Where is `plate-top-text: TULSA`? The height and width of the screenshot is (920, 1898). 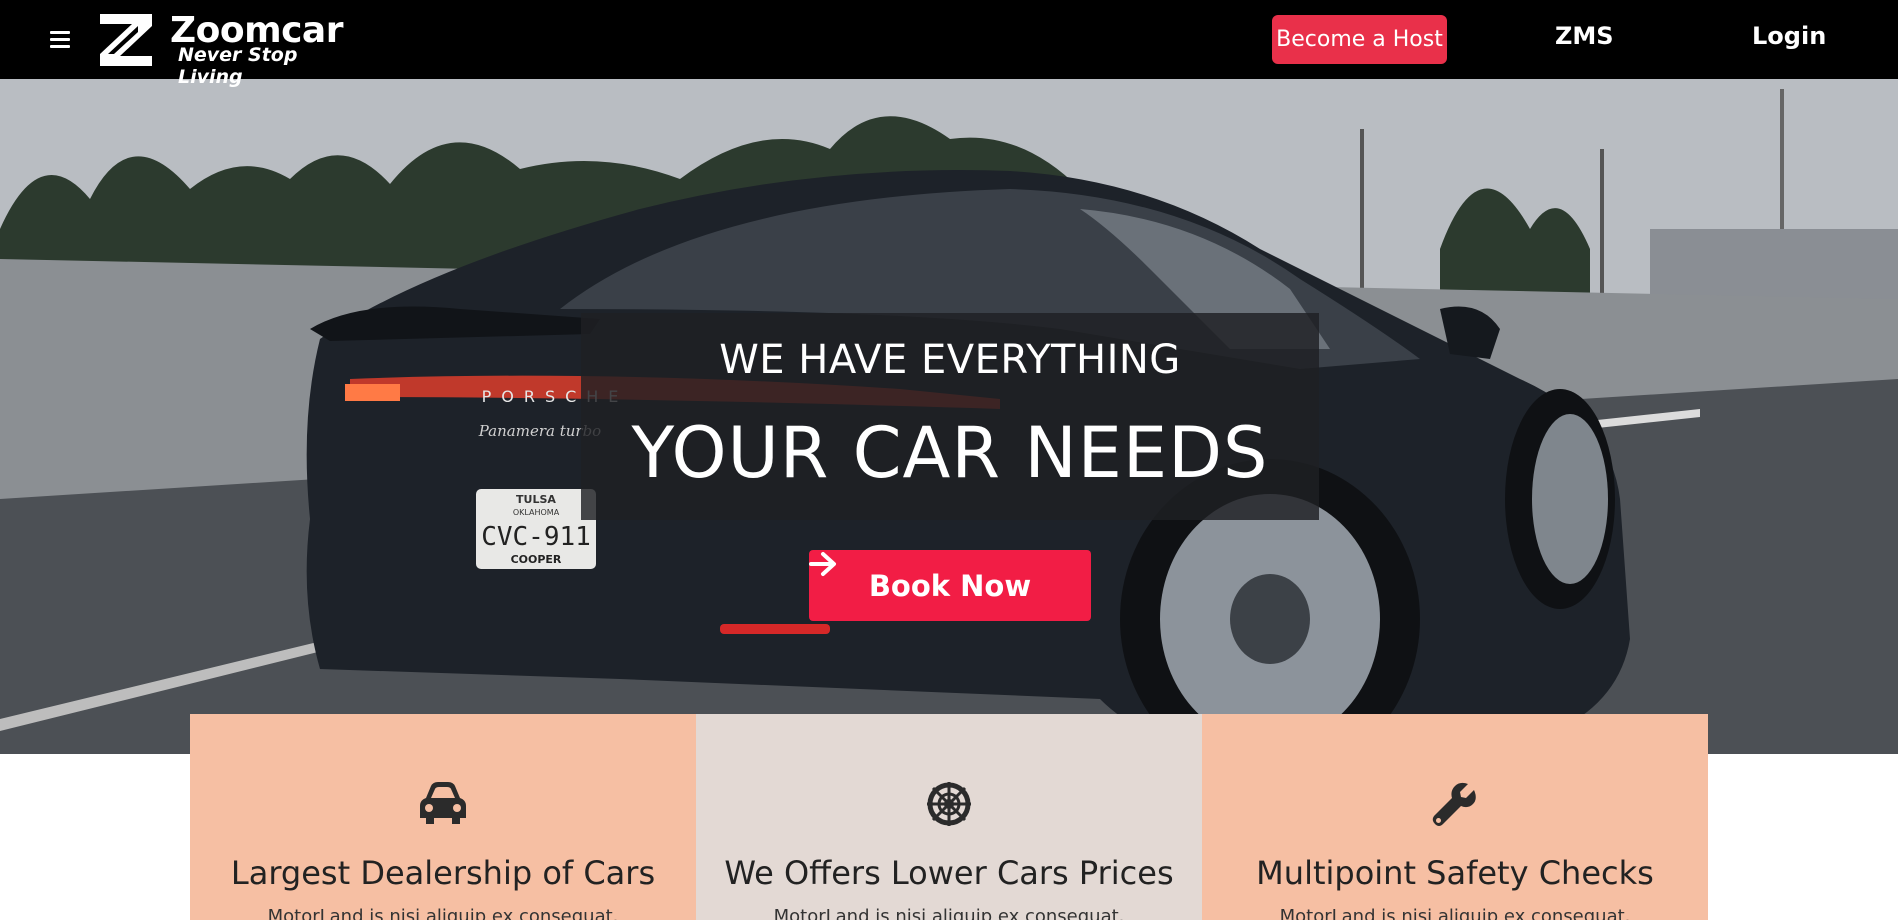 plate-top-text: TULSA is located at coordinates (536, 499).